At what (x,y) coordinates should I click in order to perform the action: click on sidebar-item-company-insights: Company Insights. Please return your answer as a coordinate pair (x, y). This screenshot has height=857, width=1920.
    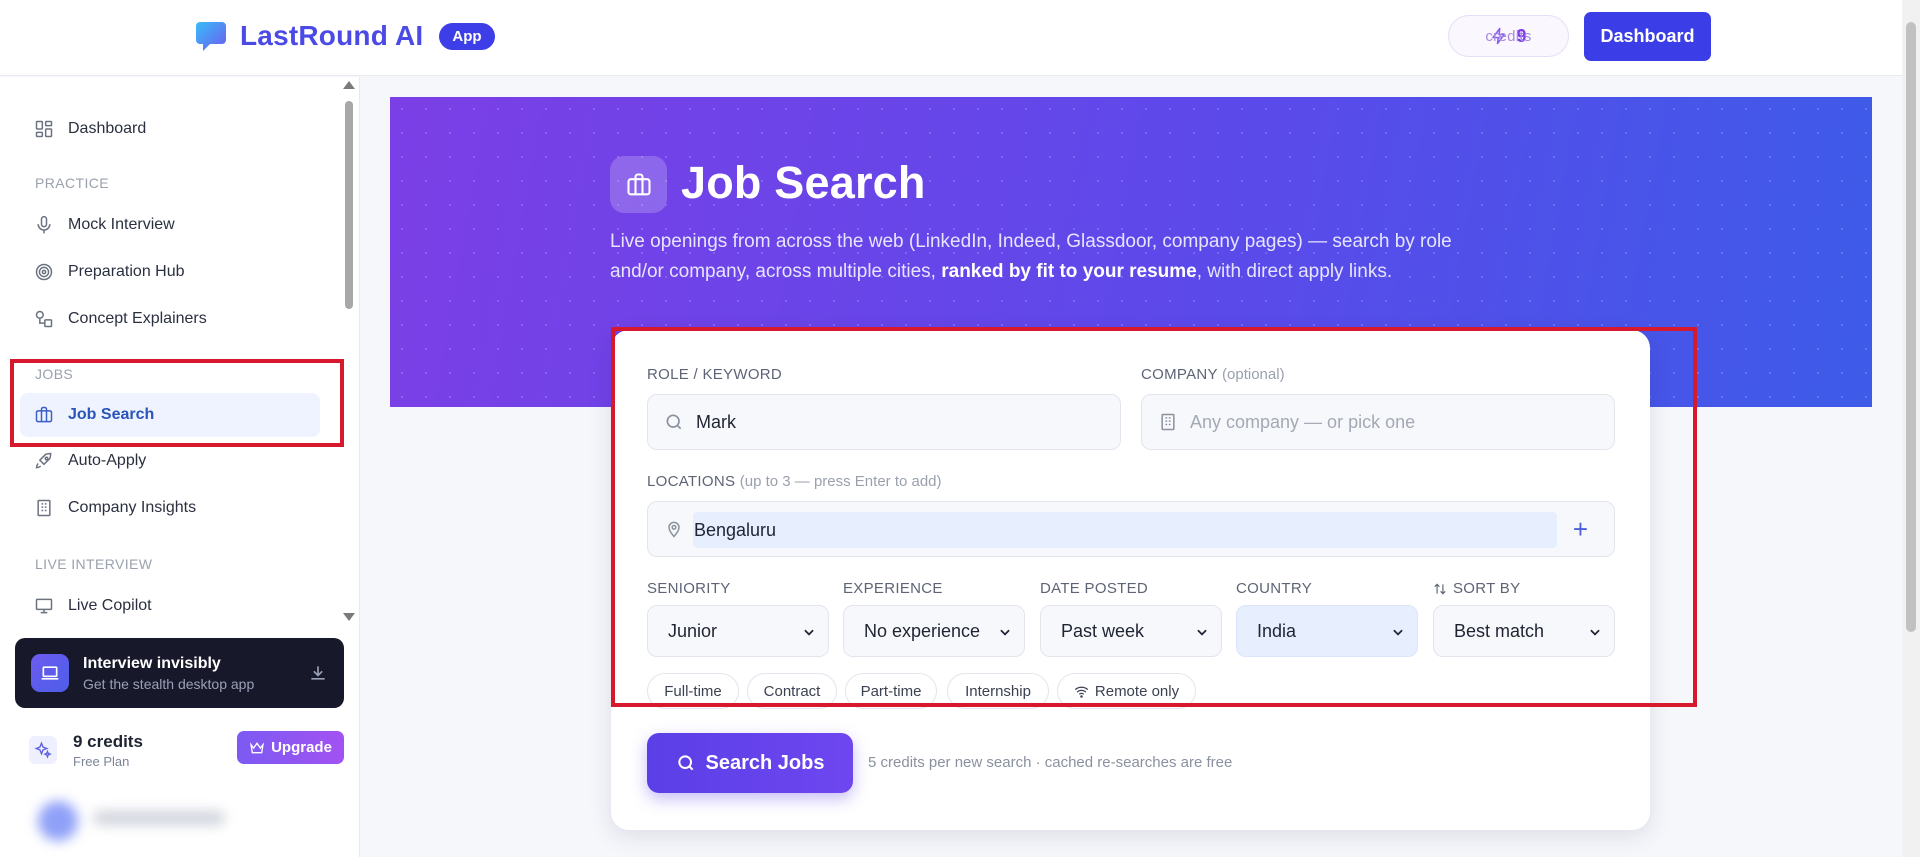
    Looking at the image, I should click on (170, 508).